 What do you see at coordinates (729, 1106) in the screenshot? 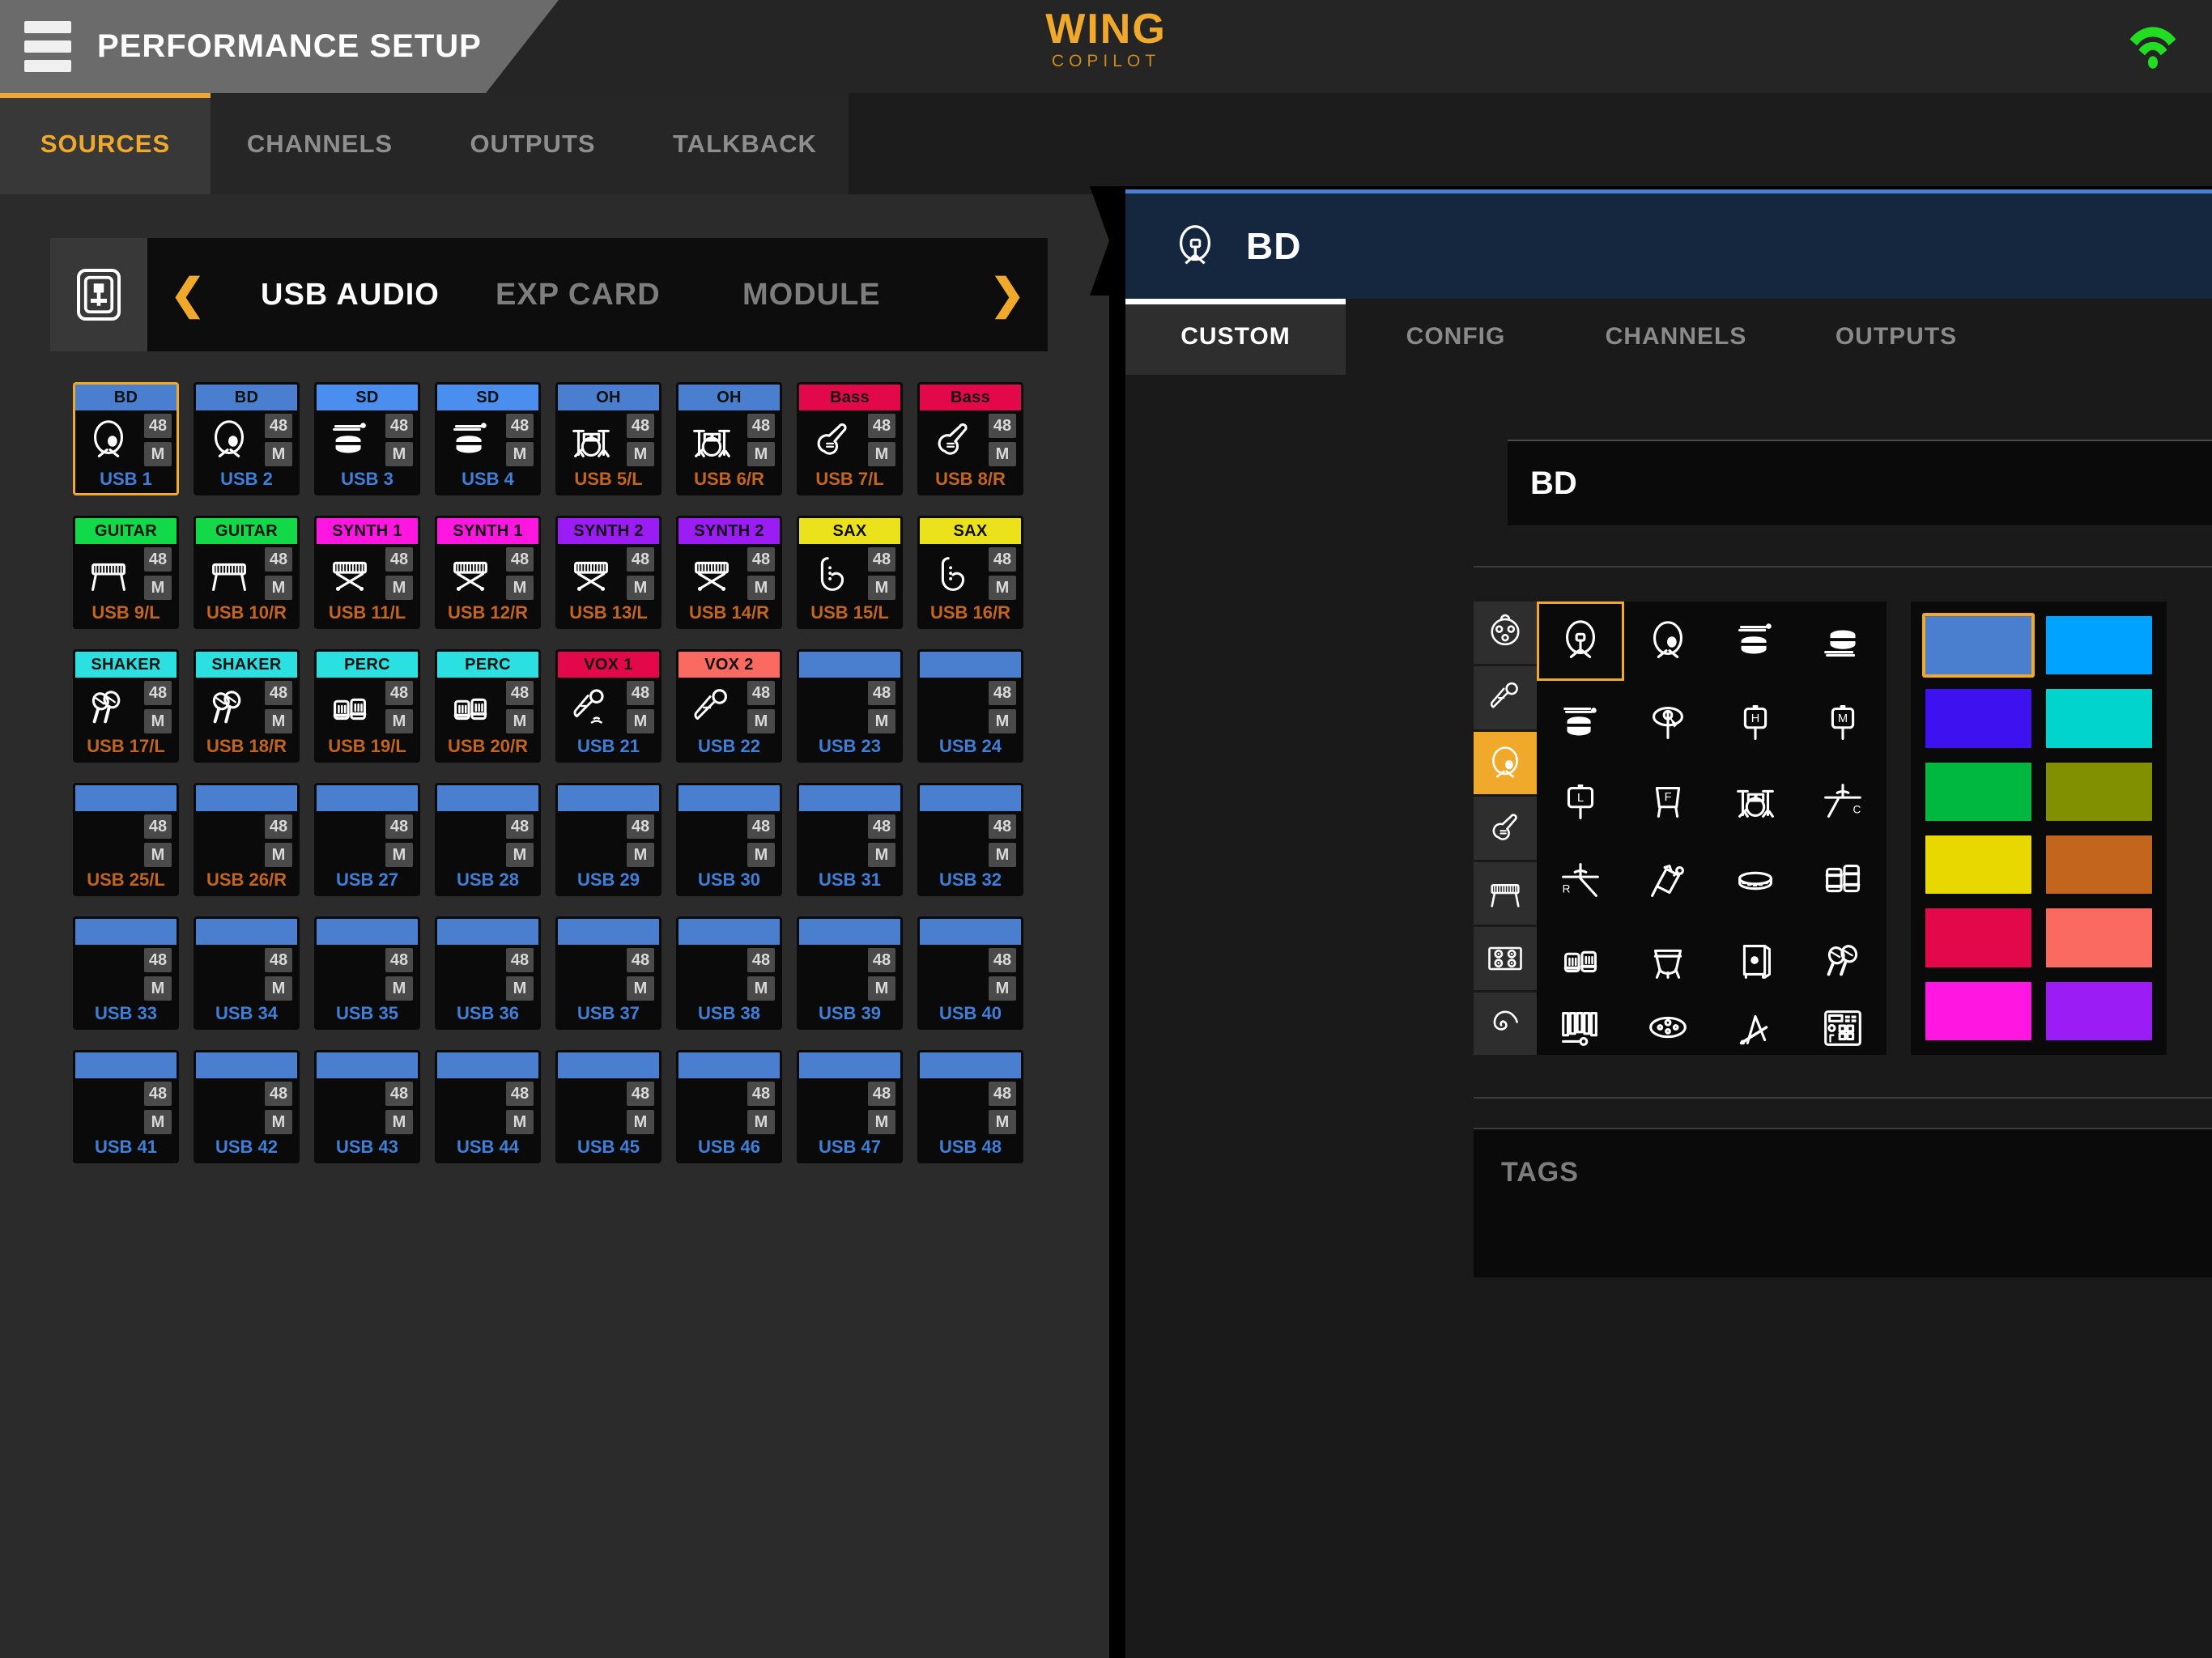
I see `source-tile: 48 M USB 46` at bounding box center [729, 1106].